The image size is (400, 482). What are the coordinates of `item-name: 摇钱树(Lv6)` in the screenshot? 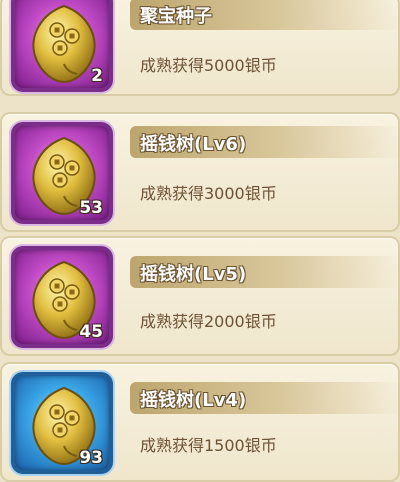 It's located at (193, 144).